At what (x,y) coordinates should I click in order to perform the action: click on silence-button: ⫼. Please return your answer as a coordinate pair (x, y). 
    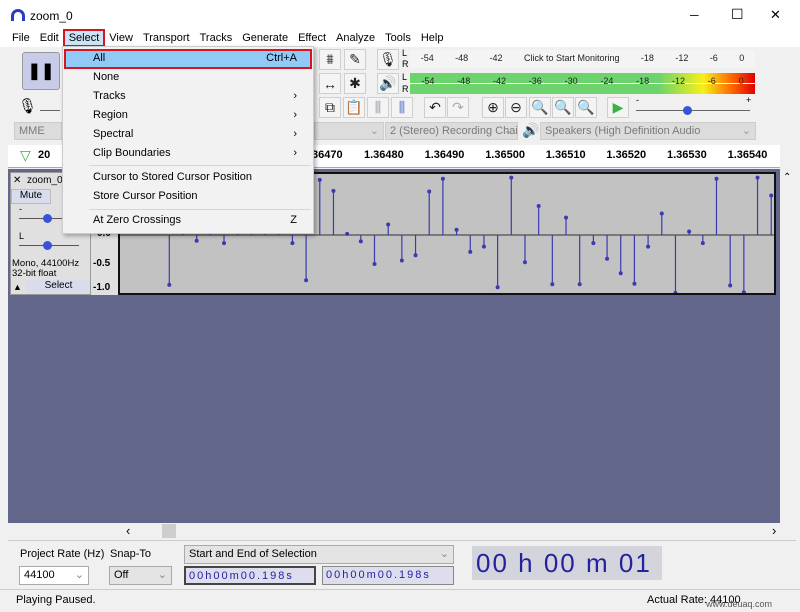
    Looking at the image, I should click on (402, 107).